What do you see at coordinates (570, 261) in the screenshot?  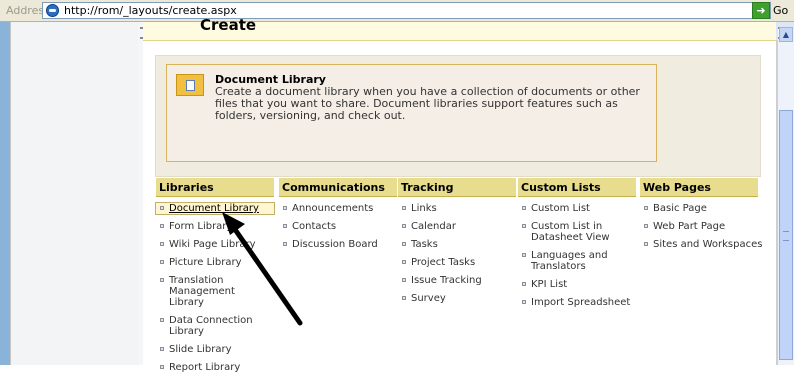 I see `list-item-languages-translators: Languages and Translators` at bounding box center [570, 261].